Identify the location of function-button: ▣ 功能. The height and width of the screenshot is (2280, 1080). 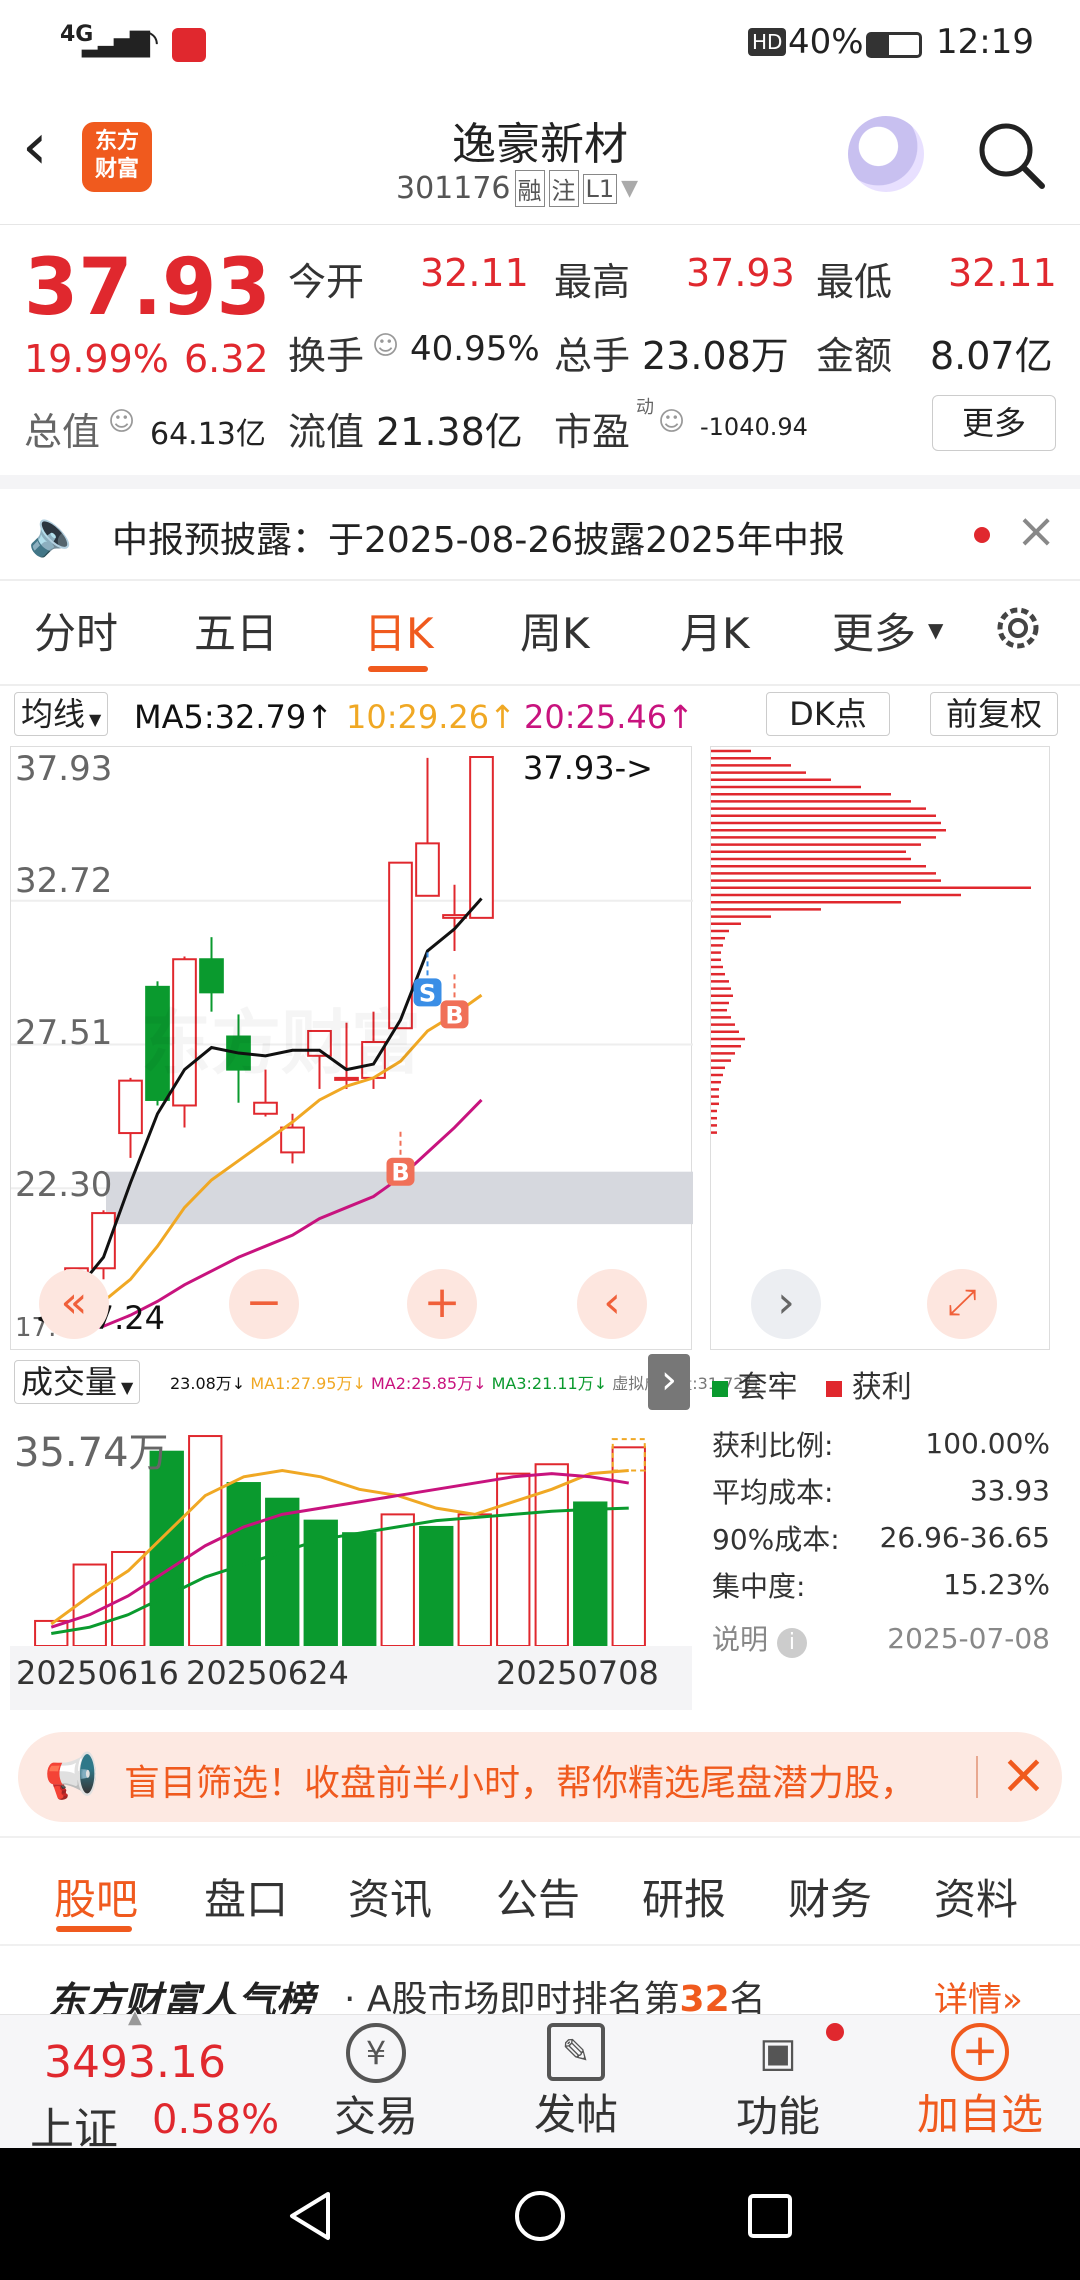
(778, 2083).